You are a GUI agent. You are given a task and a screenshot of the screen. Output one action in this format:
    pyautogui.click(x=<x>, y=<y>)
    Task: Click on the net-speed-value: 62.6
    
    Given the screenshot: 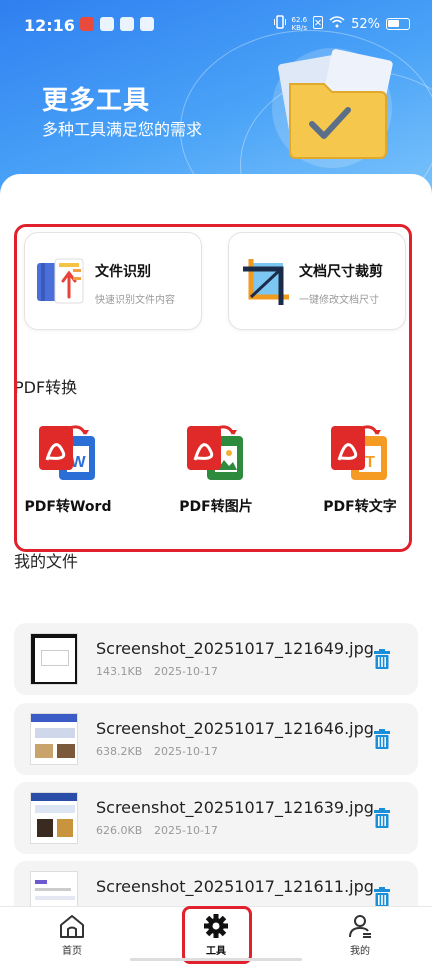 What is the action you would take?
    pyautogui.click(x=299, y=20)
    